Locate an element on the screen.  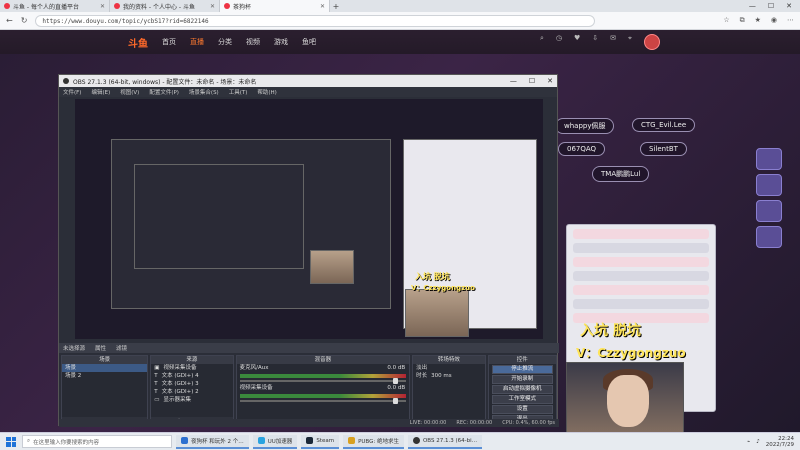
profile-icon: ◉ is located at coordinates (774, 20).